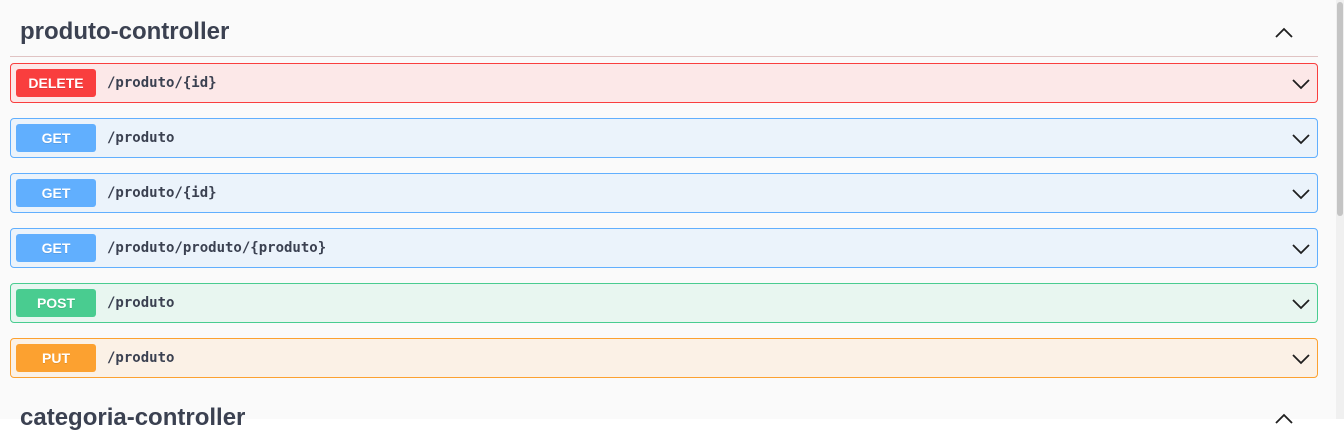 The width and height of the screenshot is (1344, 443). Describe the element at coordinates (664, 419) in the screenshot. I see `tag-header-categoria-controller: categoria-controller` at that location.